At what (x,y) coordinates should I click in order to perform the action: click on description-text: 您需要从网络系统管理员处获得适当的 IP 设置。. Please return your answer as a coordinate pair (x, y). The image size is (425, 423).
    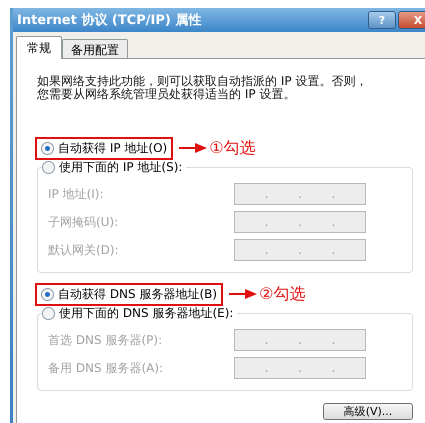
    Looking at the image, I should click on (166, 94).